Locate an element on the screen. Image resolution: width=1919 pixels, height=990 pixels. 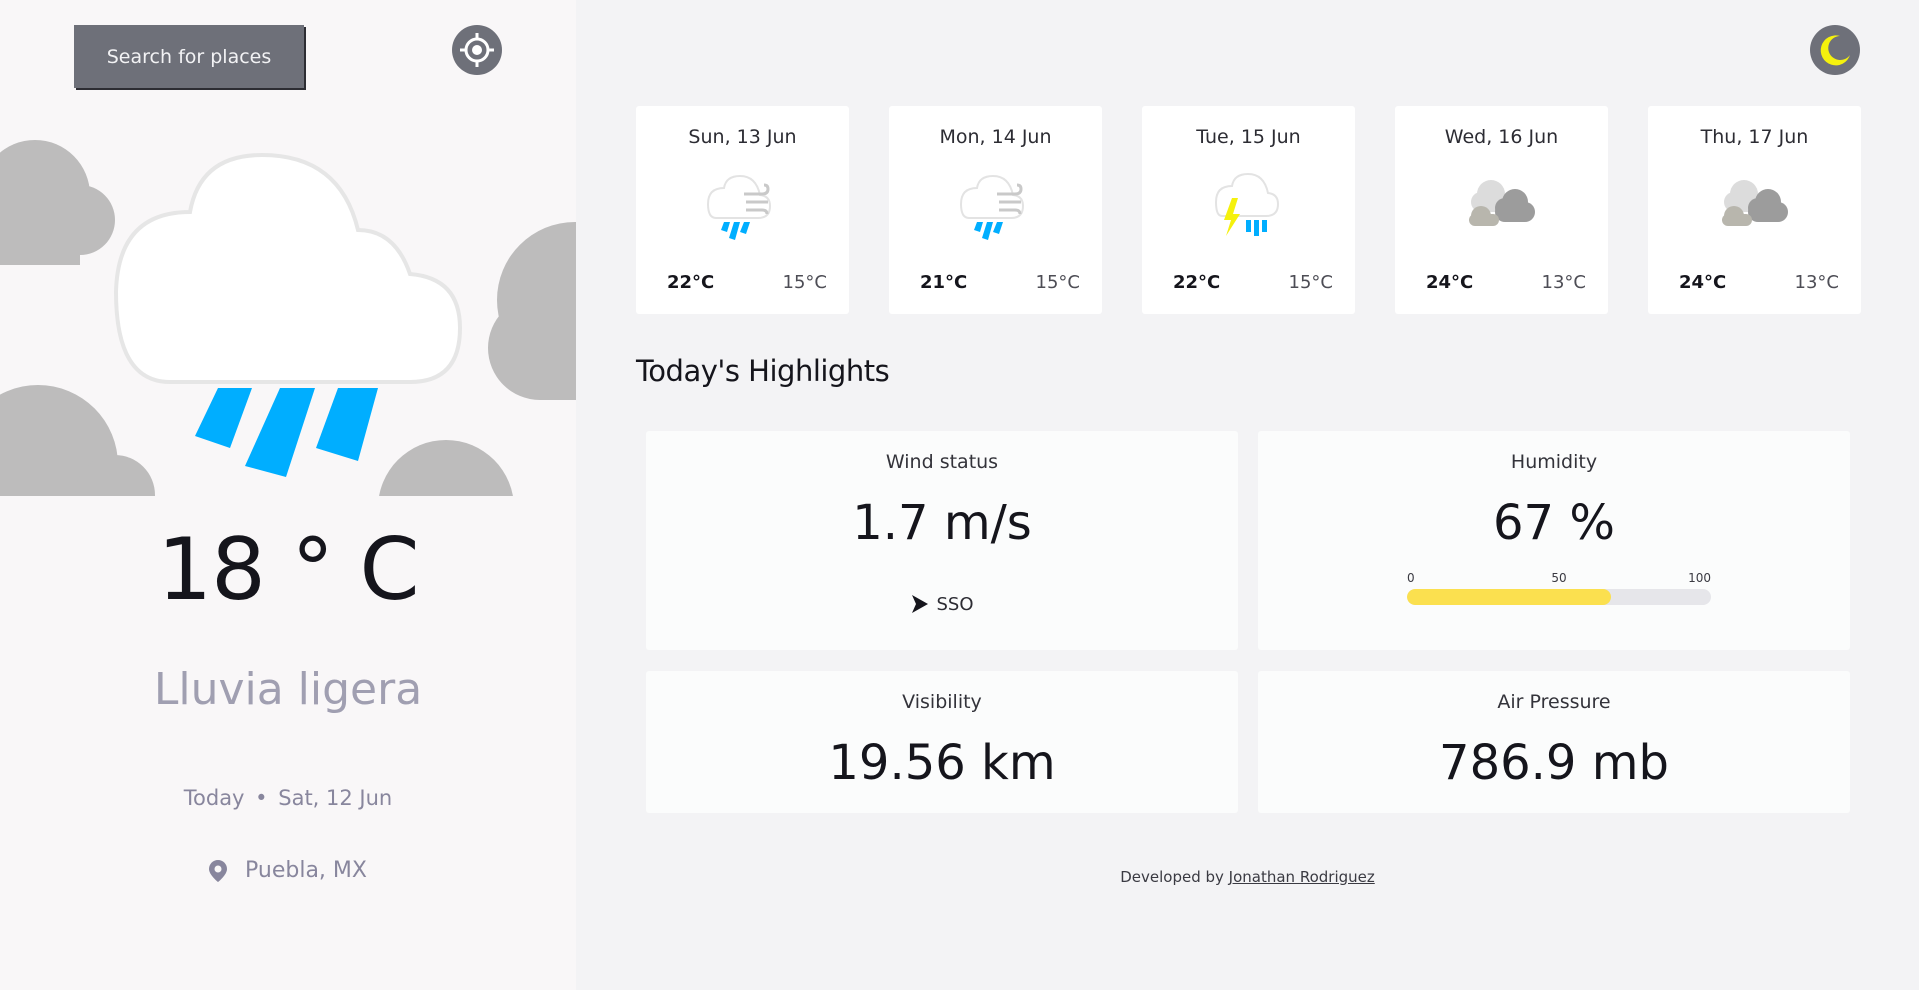
forecast-card: Wed, 16 Jun 24°C 13°C is located at coordinates (1501, 210).